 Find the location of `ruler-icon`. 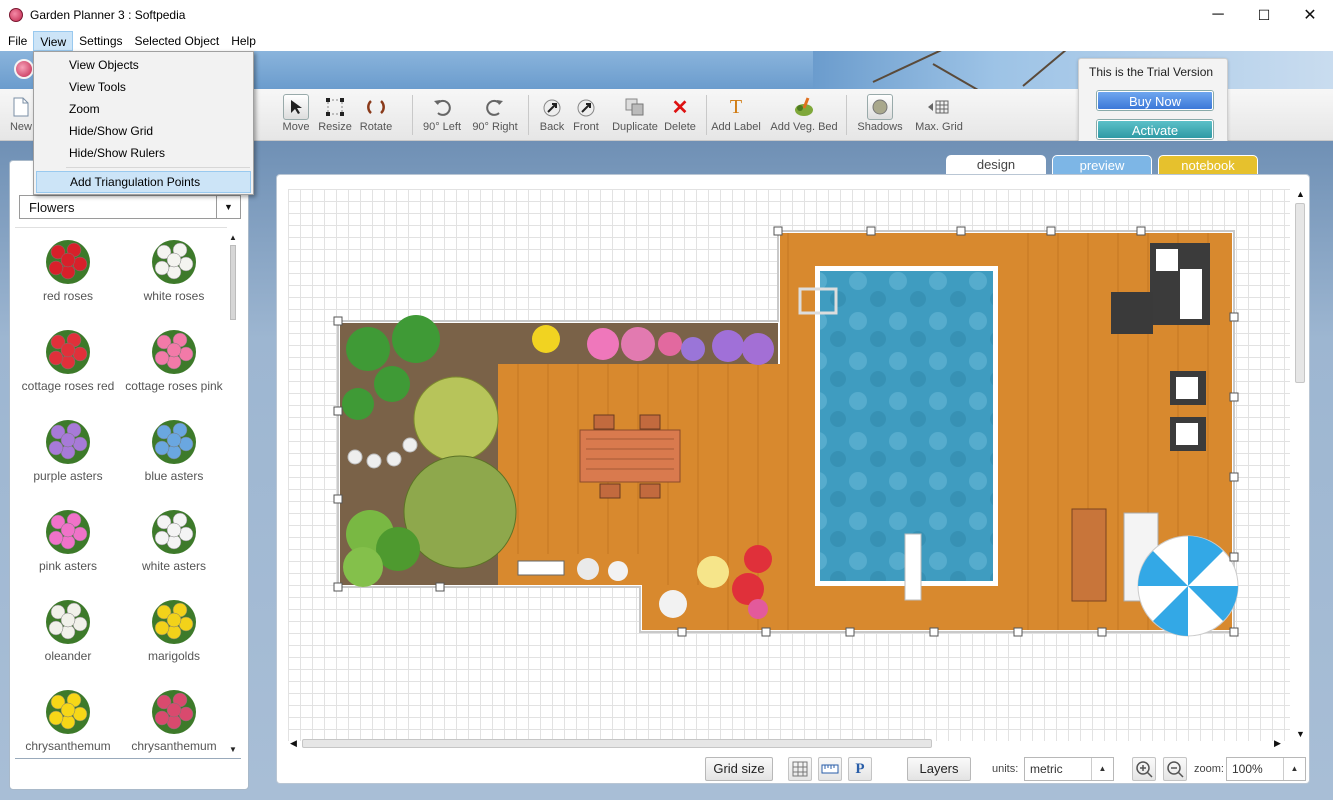

ruler-icon is located at coordinates (830, 769).